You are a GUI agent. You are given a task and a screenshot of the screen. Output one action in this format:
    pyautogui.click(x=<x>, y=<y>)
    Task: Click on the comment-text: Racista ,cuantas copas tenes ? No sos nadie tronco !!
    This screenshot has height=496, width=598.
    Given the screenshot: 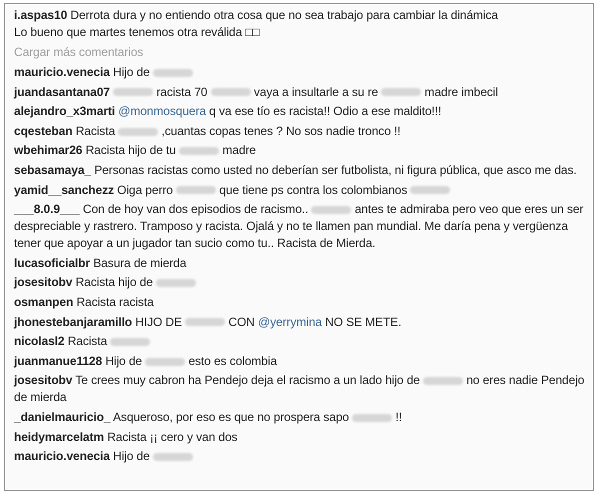 What is the action you would take?
    pyautogui.click(x=238, y=131)
    